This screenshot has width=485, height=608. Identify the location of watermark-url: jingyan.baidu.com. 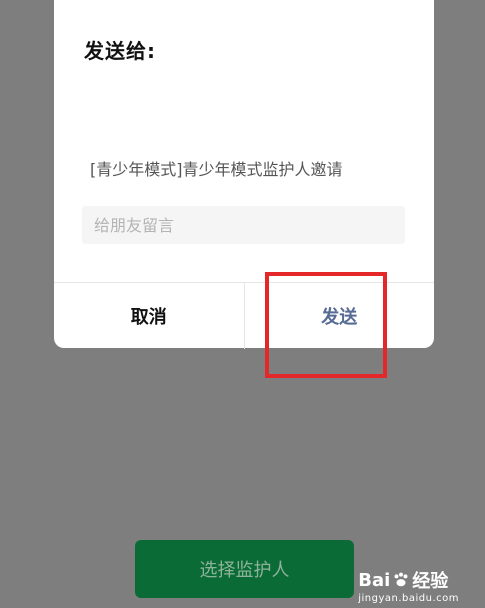
(408, 598).